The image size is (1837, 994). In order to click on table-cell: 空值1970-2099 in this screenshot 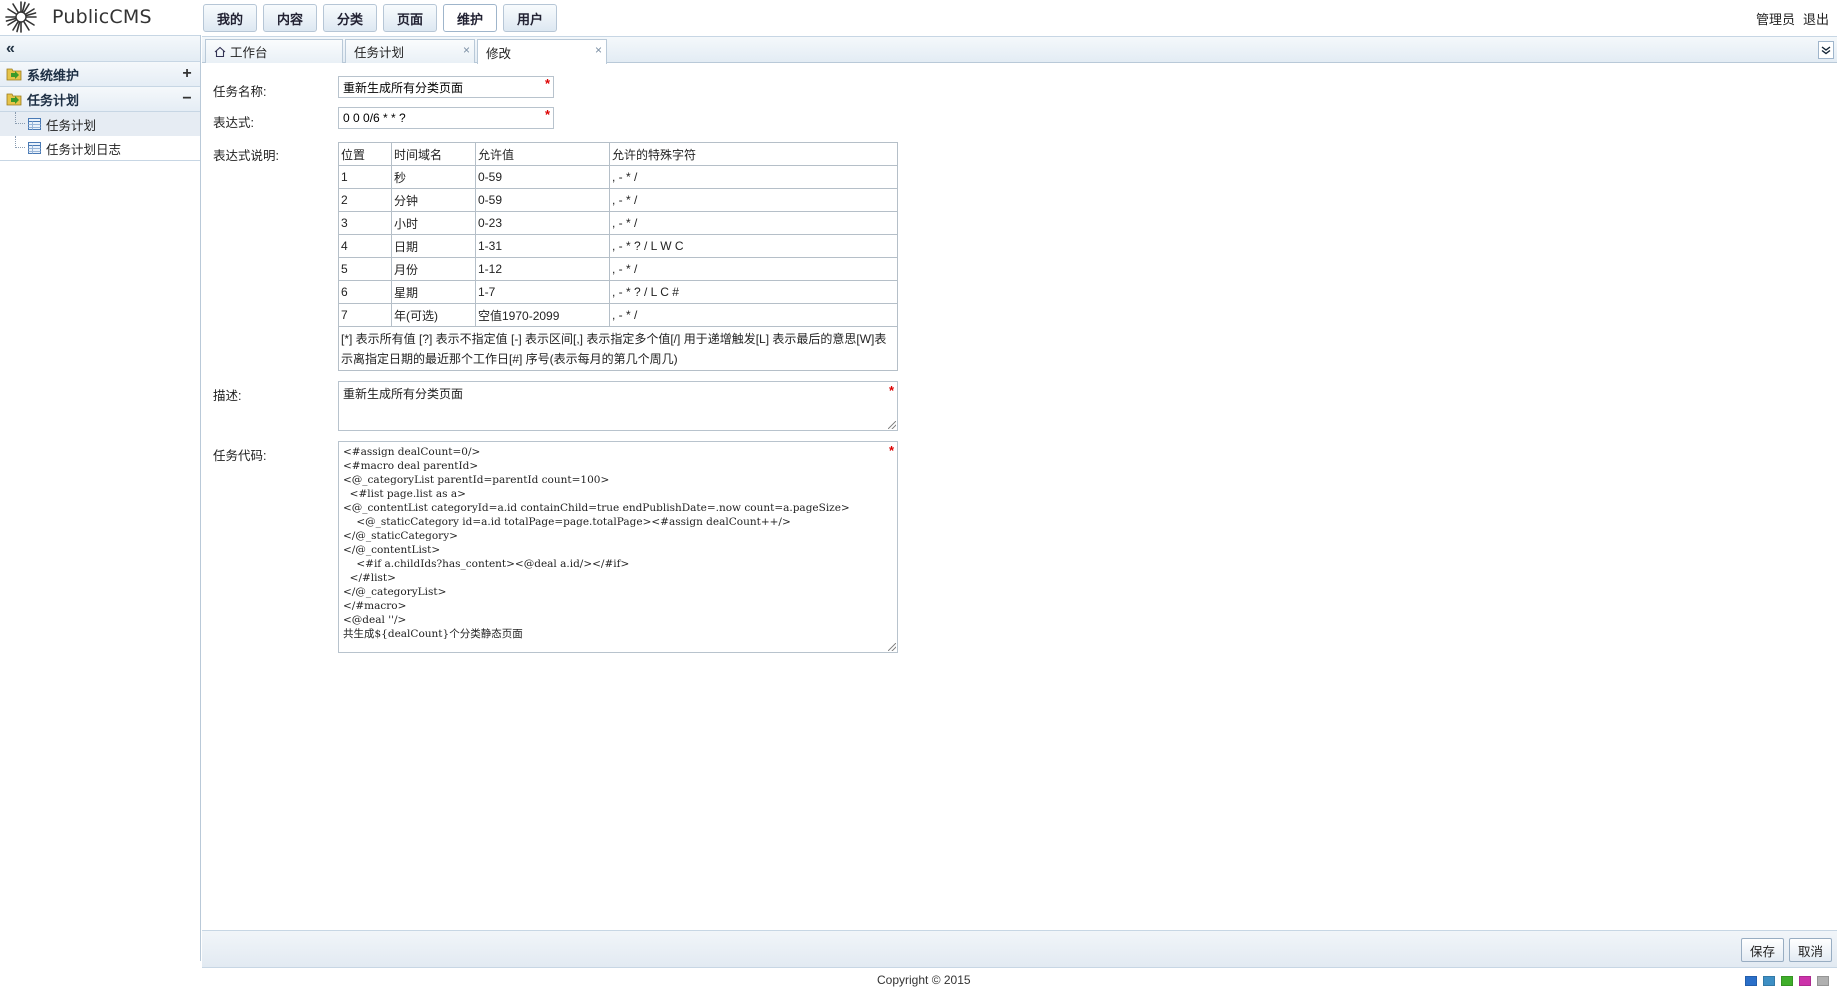, I will do `click(542, 315)`.